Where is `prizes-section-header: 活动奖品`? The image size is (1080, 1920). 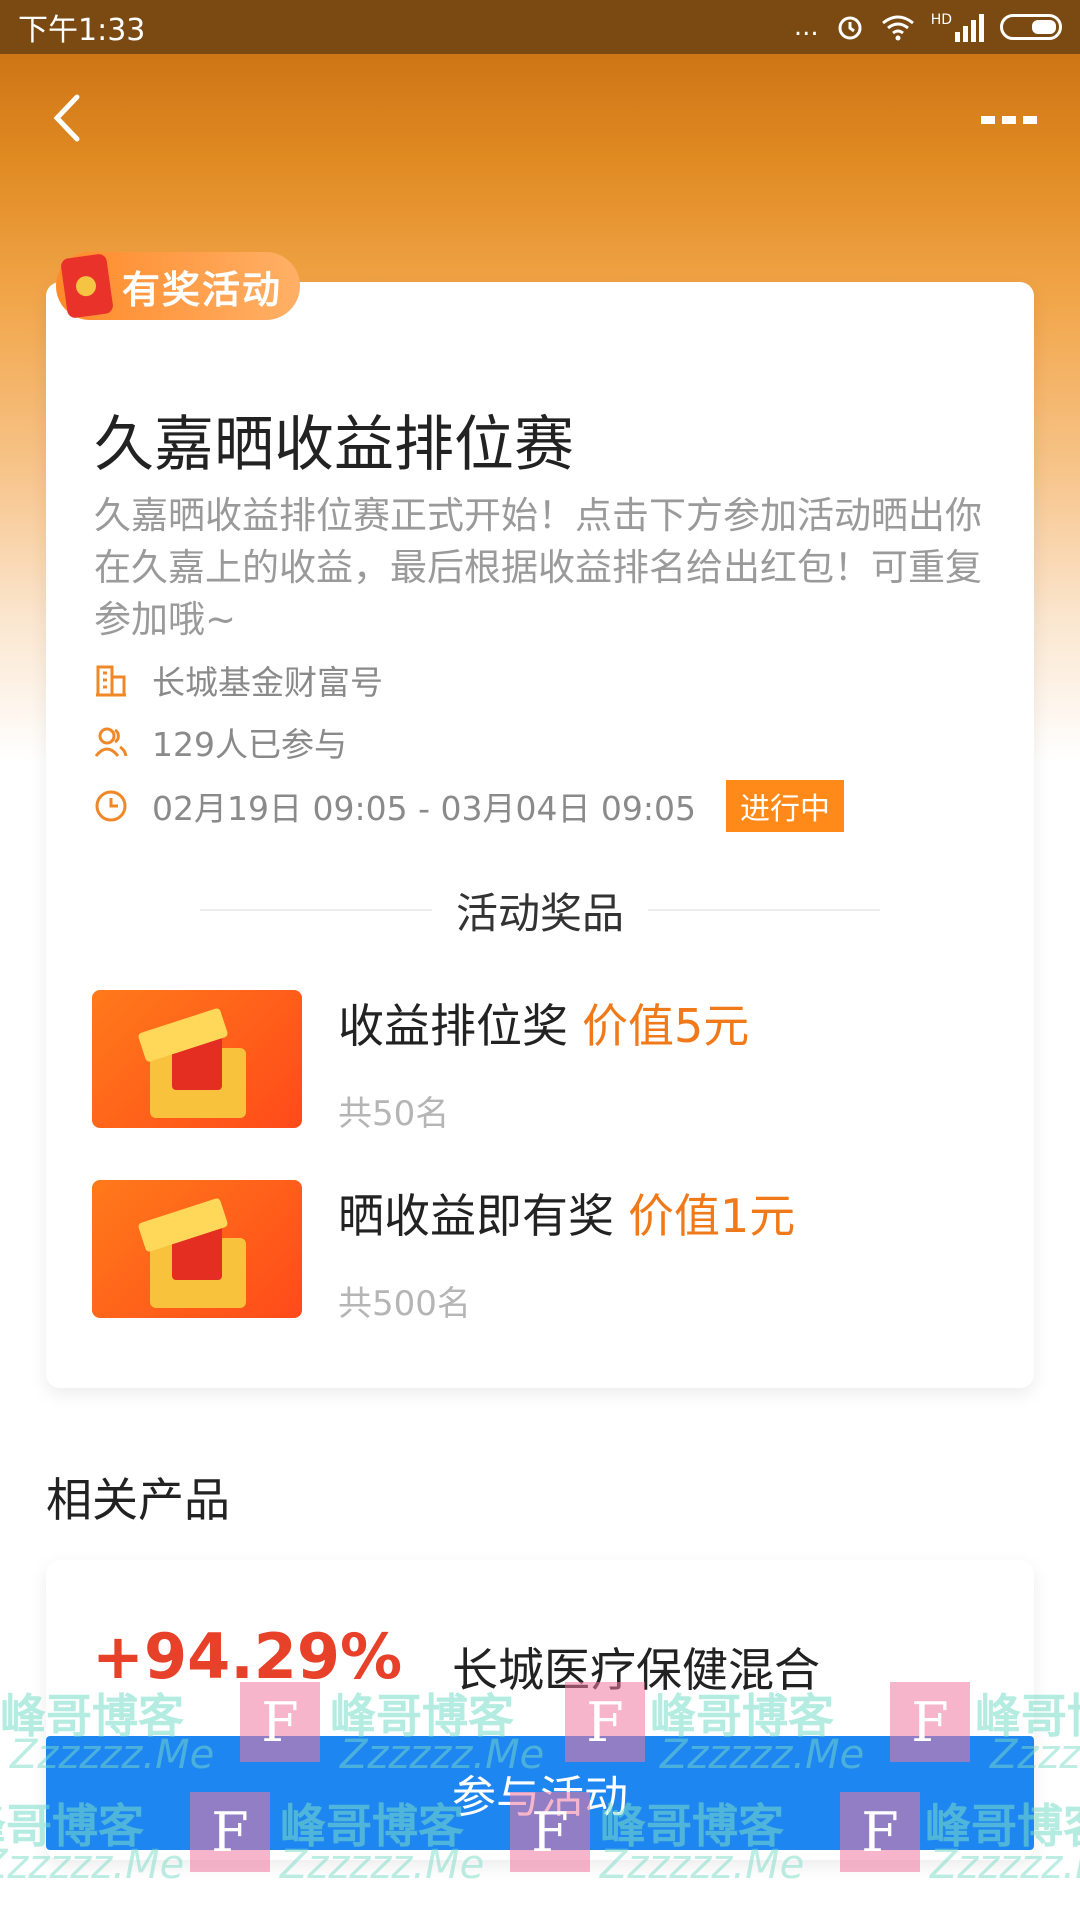 prizes-section-header: 活动奖品 is located at coordinates (540, 910).